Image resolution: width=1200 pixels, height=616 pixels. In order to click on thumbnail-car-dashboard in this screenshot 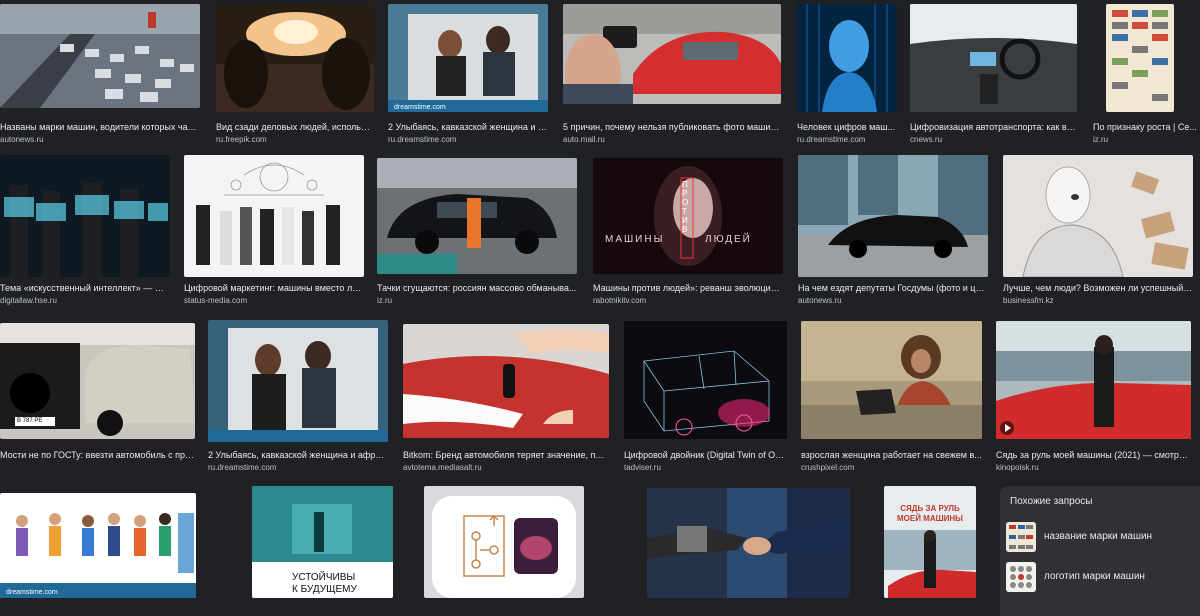, I will do `click(993, 58)`.